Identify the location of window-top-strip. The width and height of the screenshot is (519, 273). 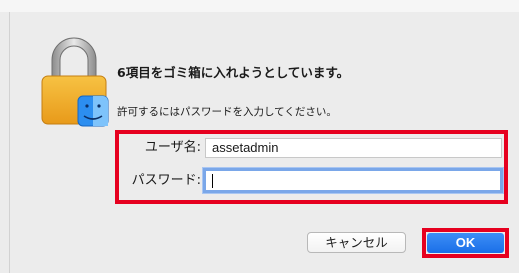
(259, 6).